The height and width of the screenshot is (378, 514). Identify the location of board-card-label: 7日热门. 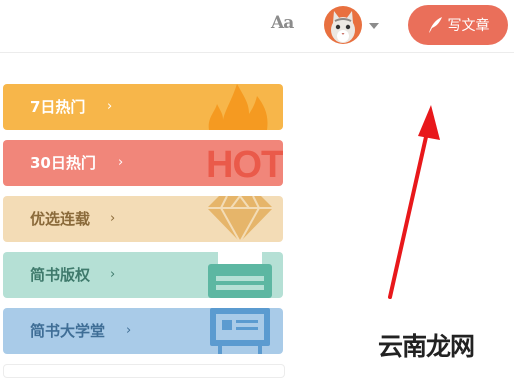
(58, 107).